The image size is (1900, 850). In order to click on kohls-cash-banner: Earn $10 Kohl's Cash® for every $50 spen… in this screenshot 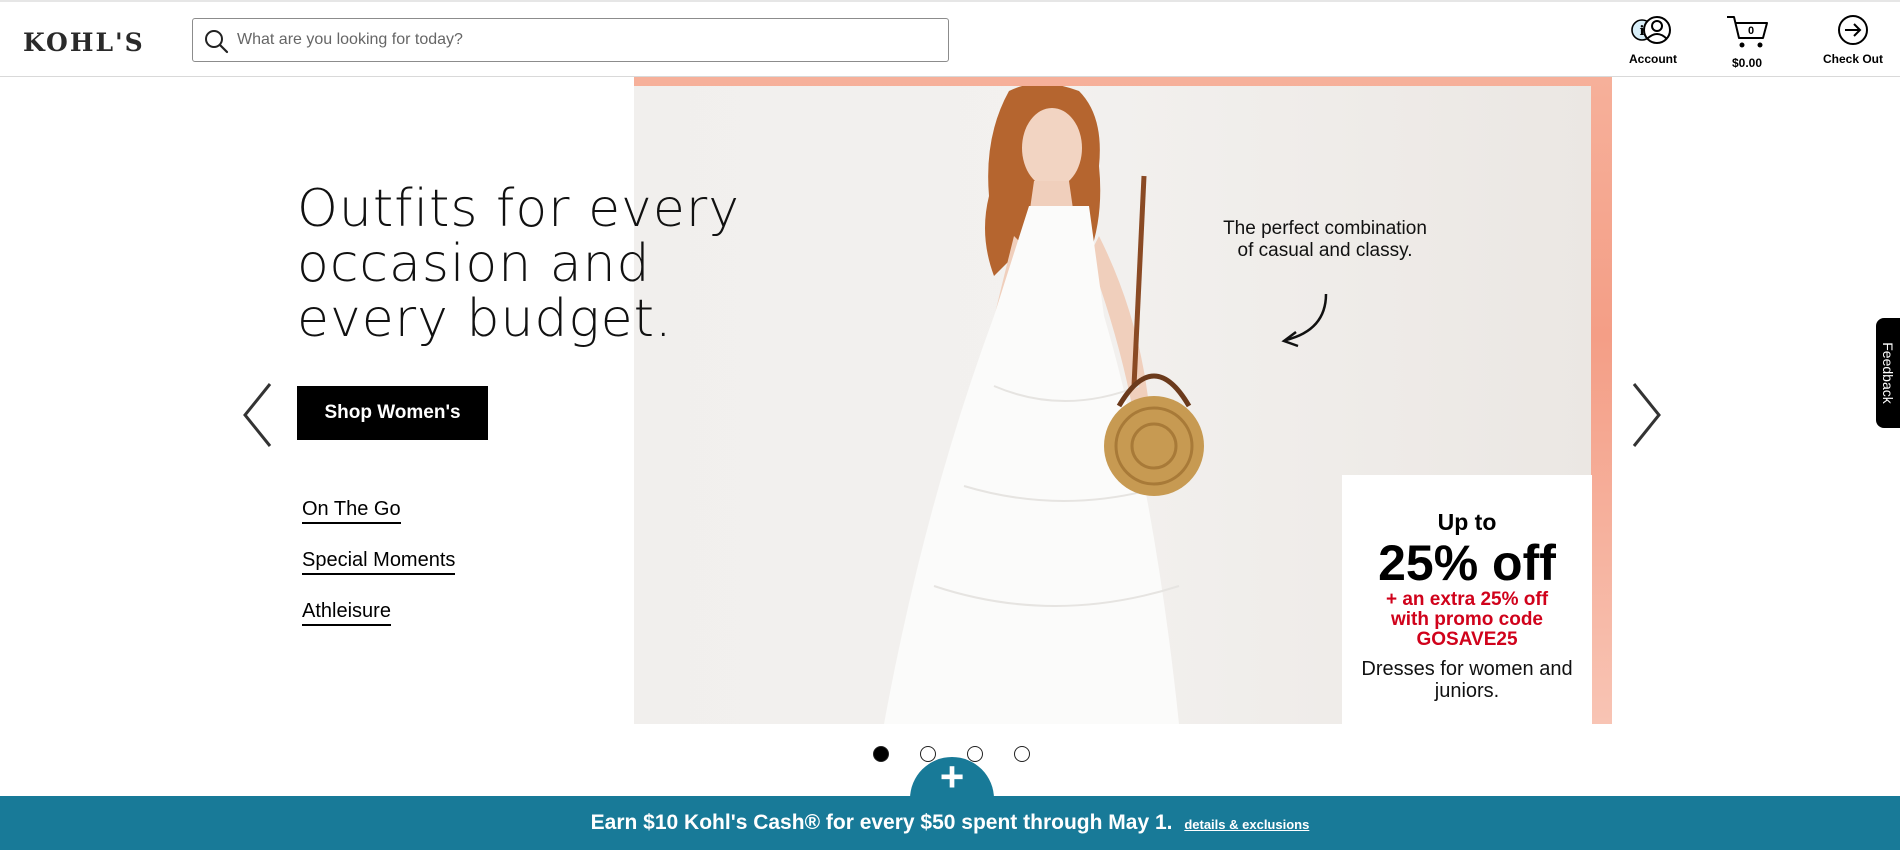, I will do `click(950, 823)`.